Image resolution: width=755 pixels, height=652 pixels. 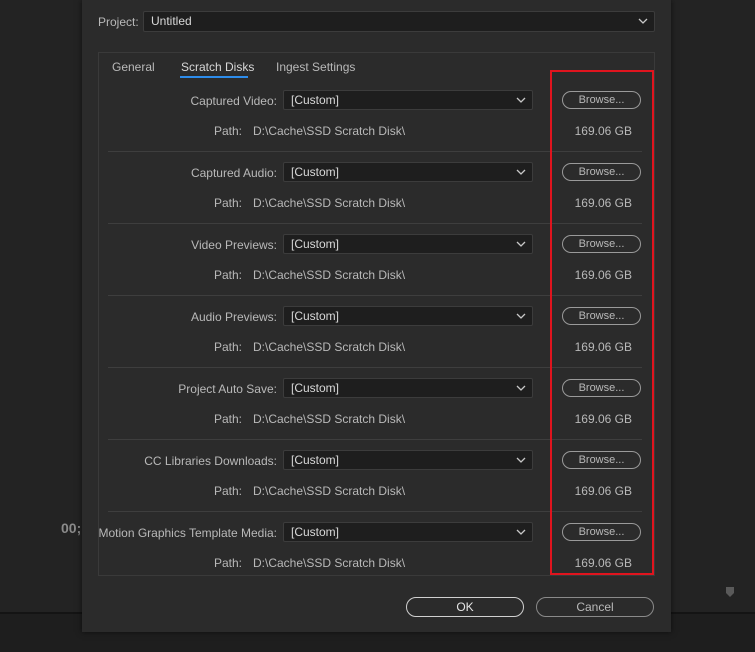 What do you see at coordinates (217, 67) in the screenshot?
I see `tab-scratch-disks: Scratch Disks` at bounding box center [217, 67].